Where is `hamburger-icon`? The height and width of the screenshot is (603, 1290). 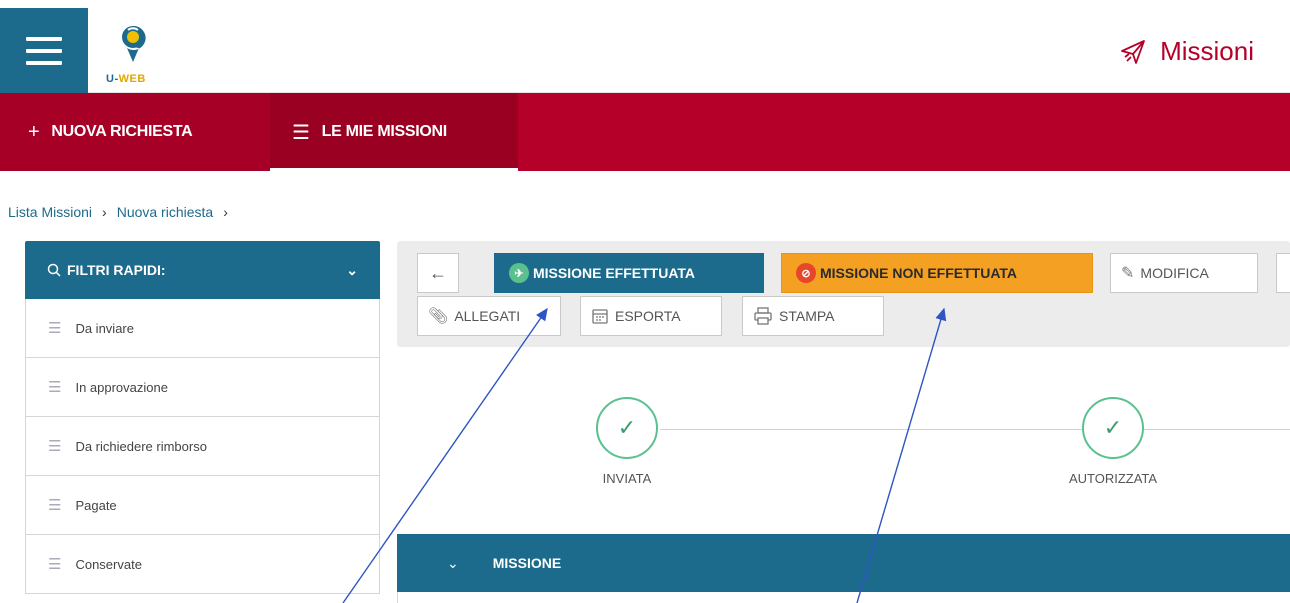
hamburger-icon is located at coordinates (44, 50).